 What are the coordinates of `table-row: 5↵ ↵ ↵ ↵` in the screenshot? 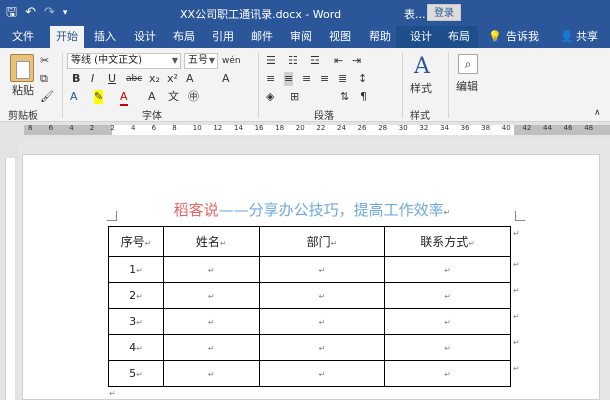 It's located at (309, 373).